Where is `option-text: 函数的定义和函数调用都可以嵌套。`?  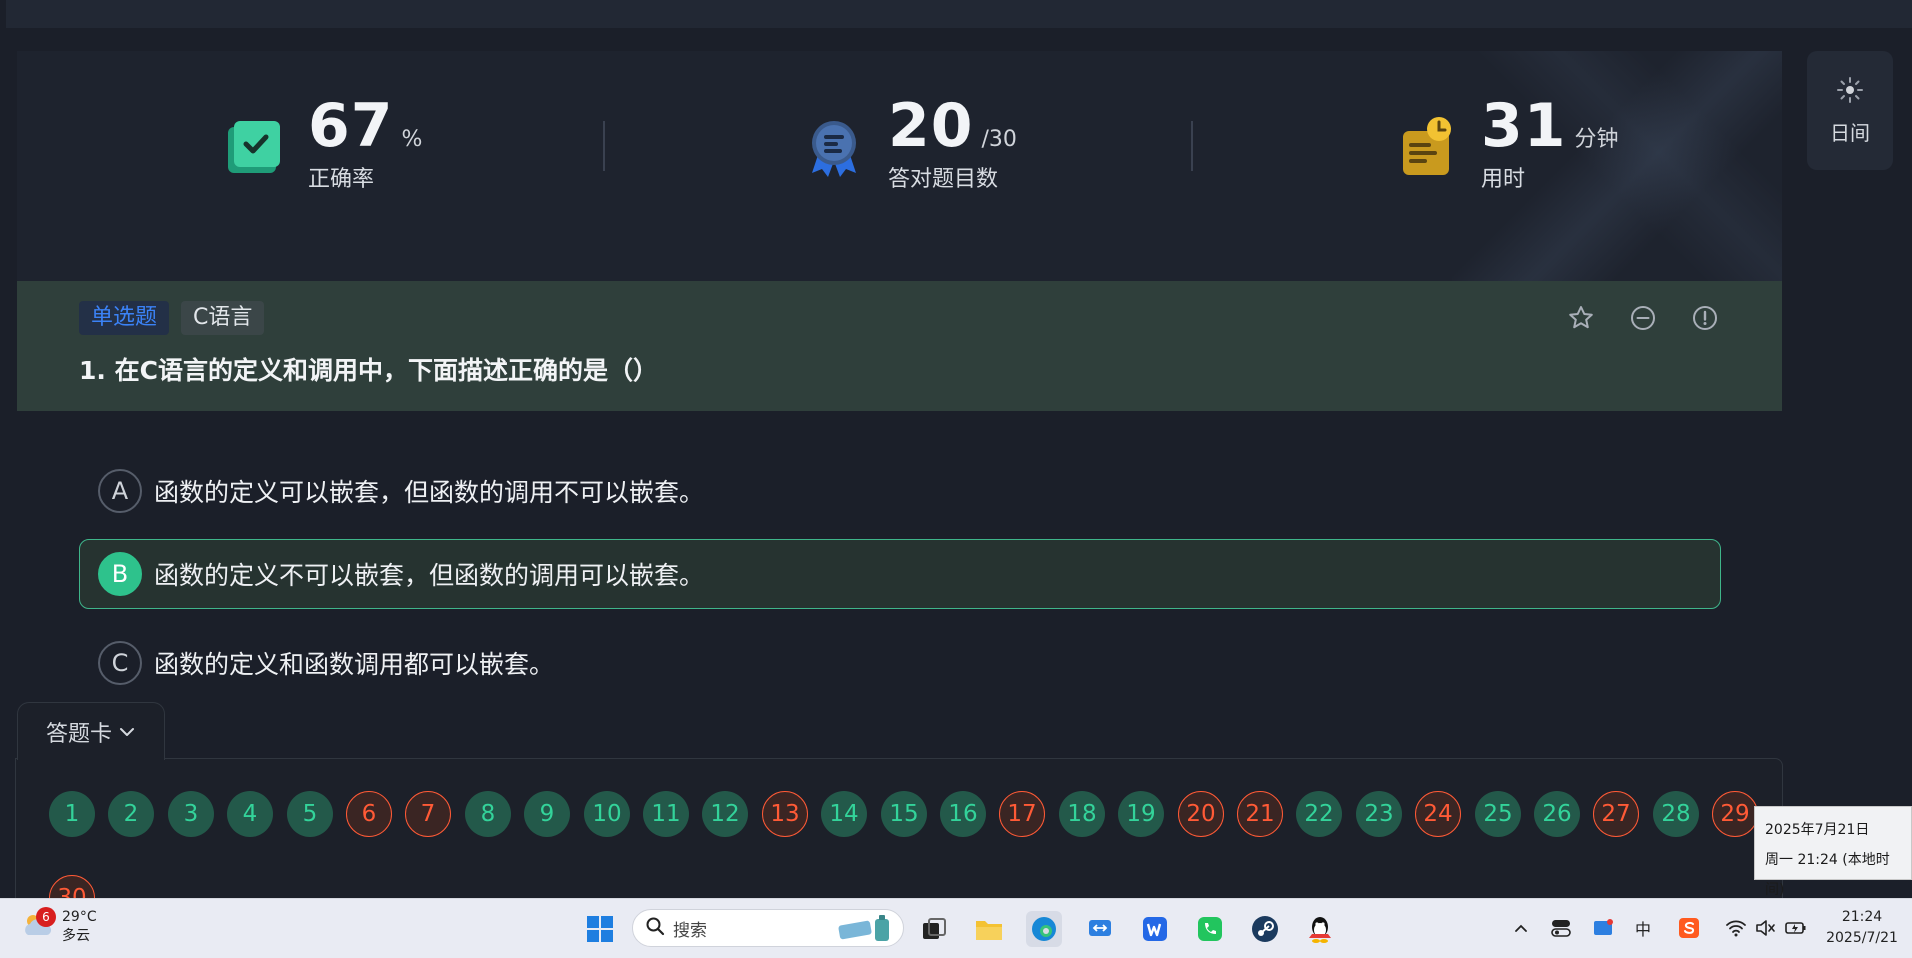 option-text: 函数的定义和函数调用都可以嵌套。 is located at coordinates (354, 664).